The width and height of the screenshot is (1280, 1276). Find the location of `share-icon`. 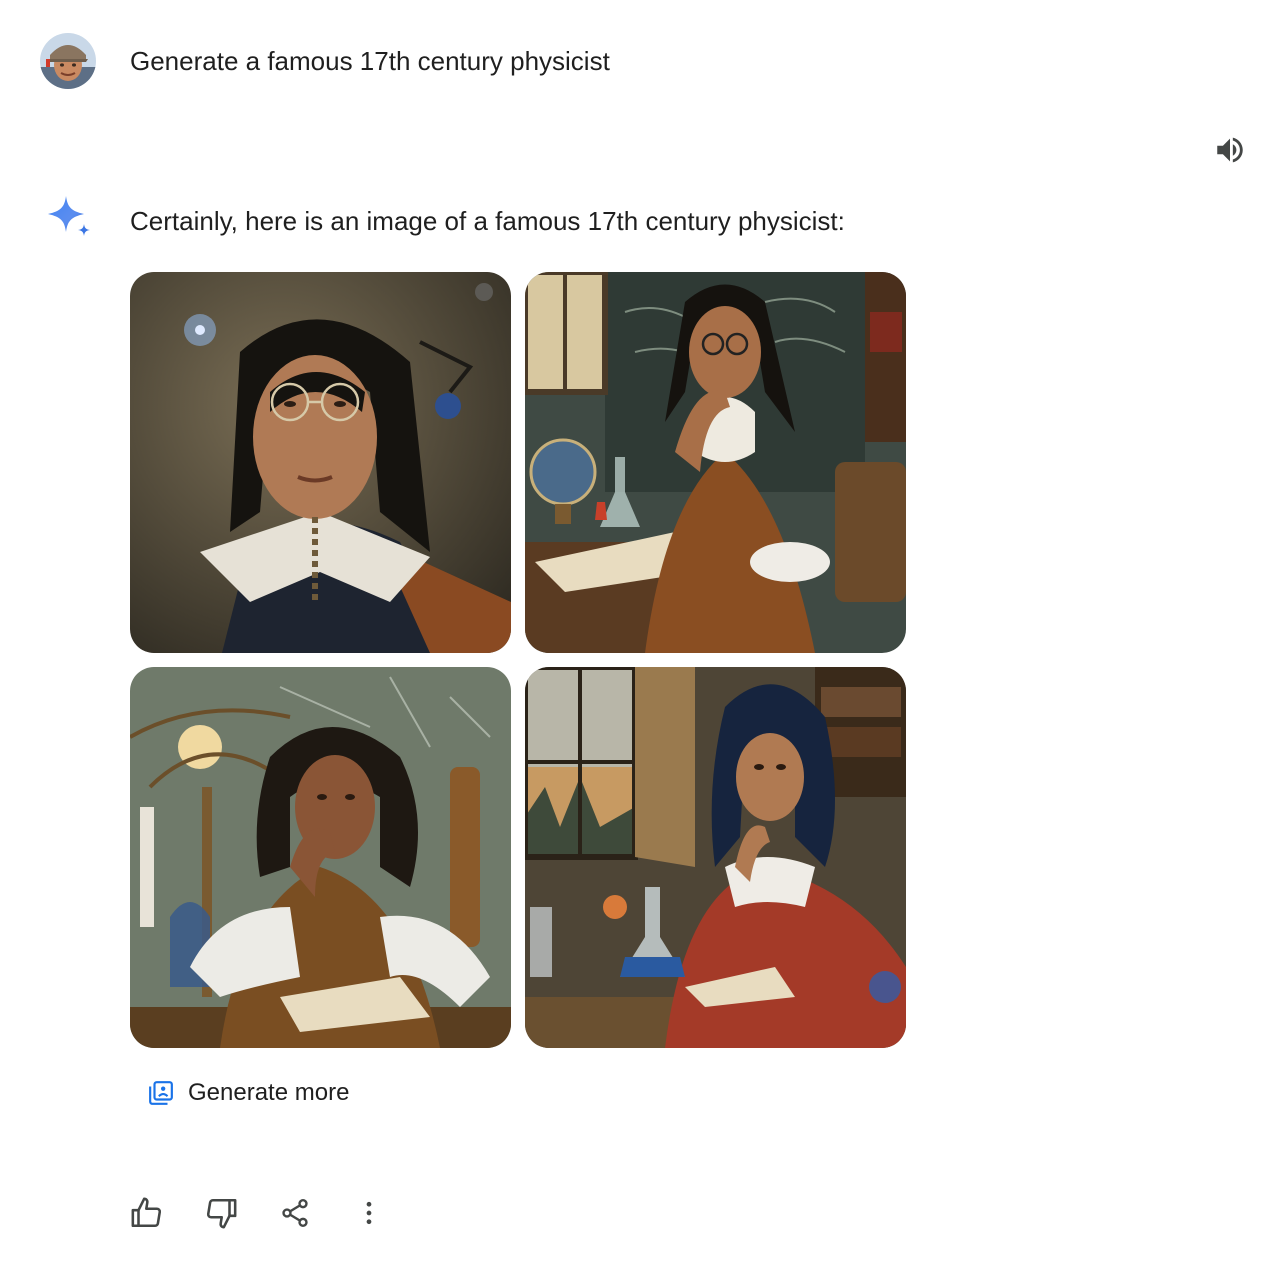

share-icon is located at coordinates (295, 1213).